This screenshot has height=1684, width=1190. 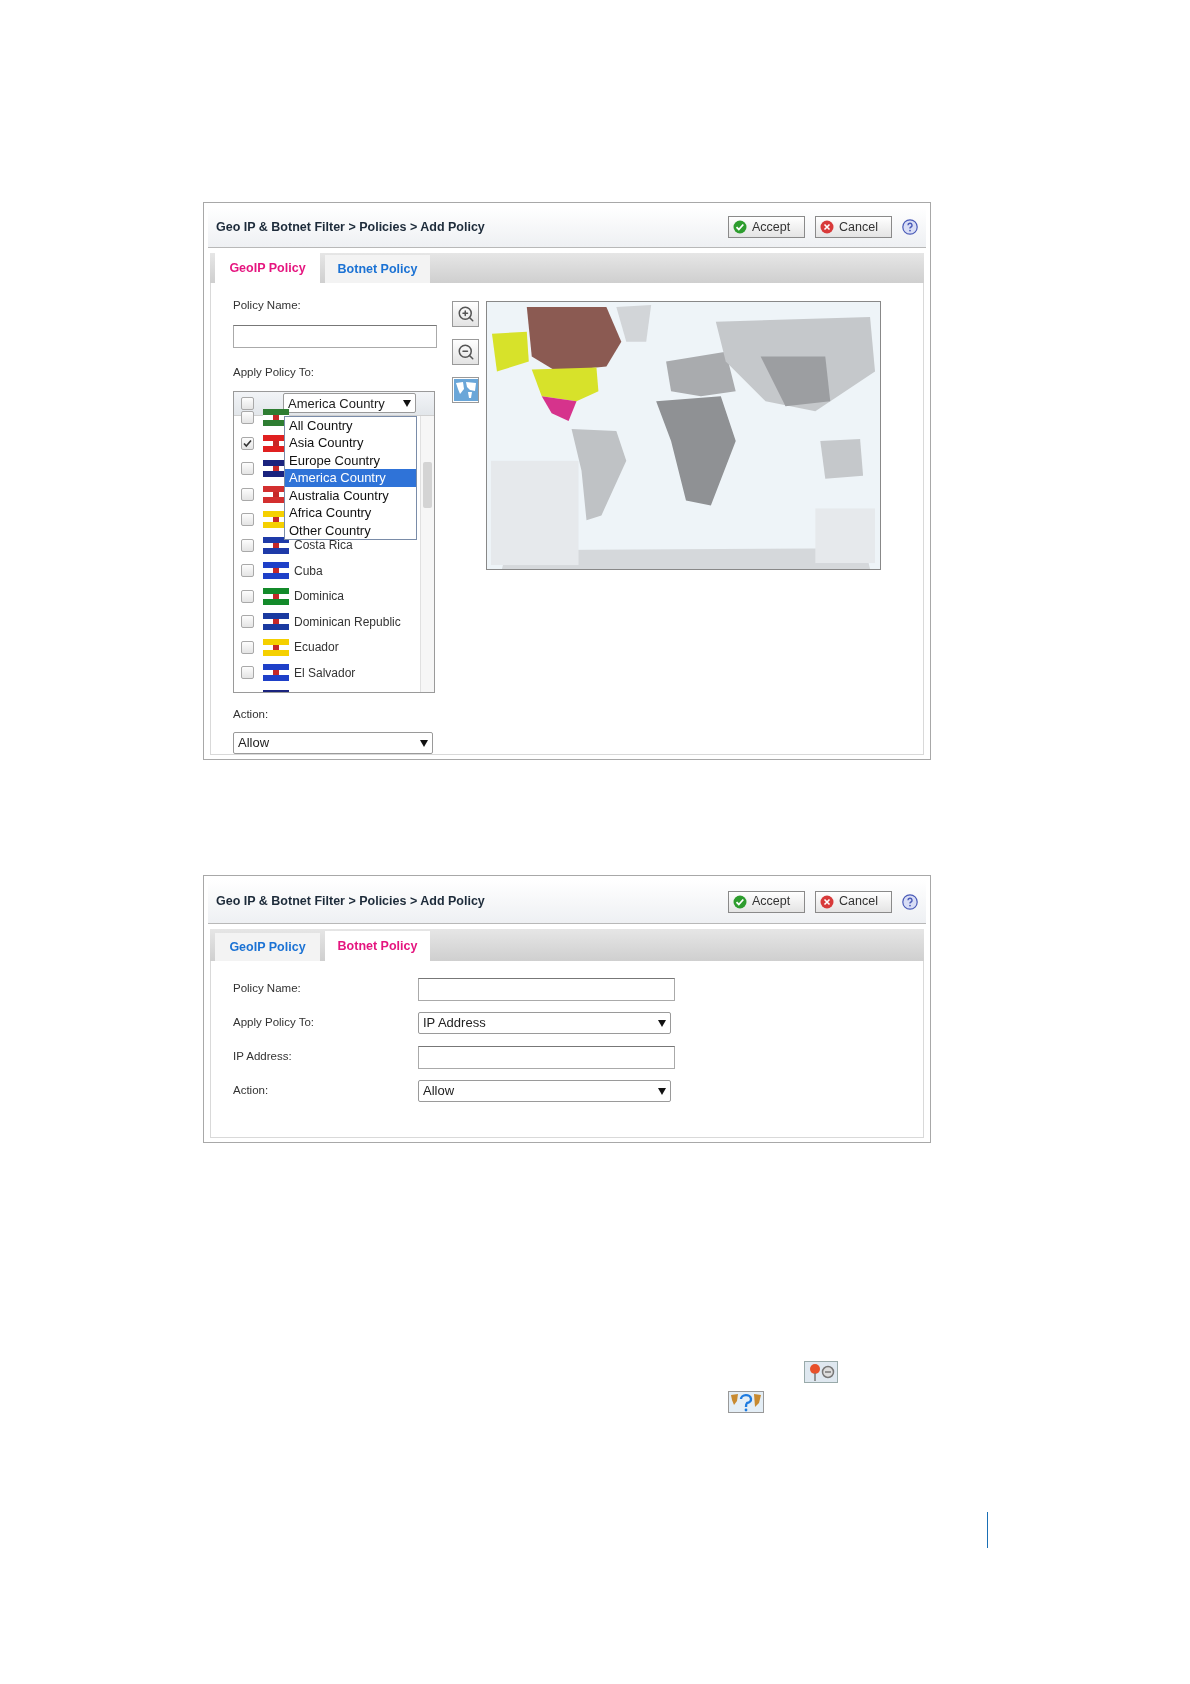 I want to click on dropdown-option: All Country, so click(x=350, y=425).